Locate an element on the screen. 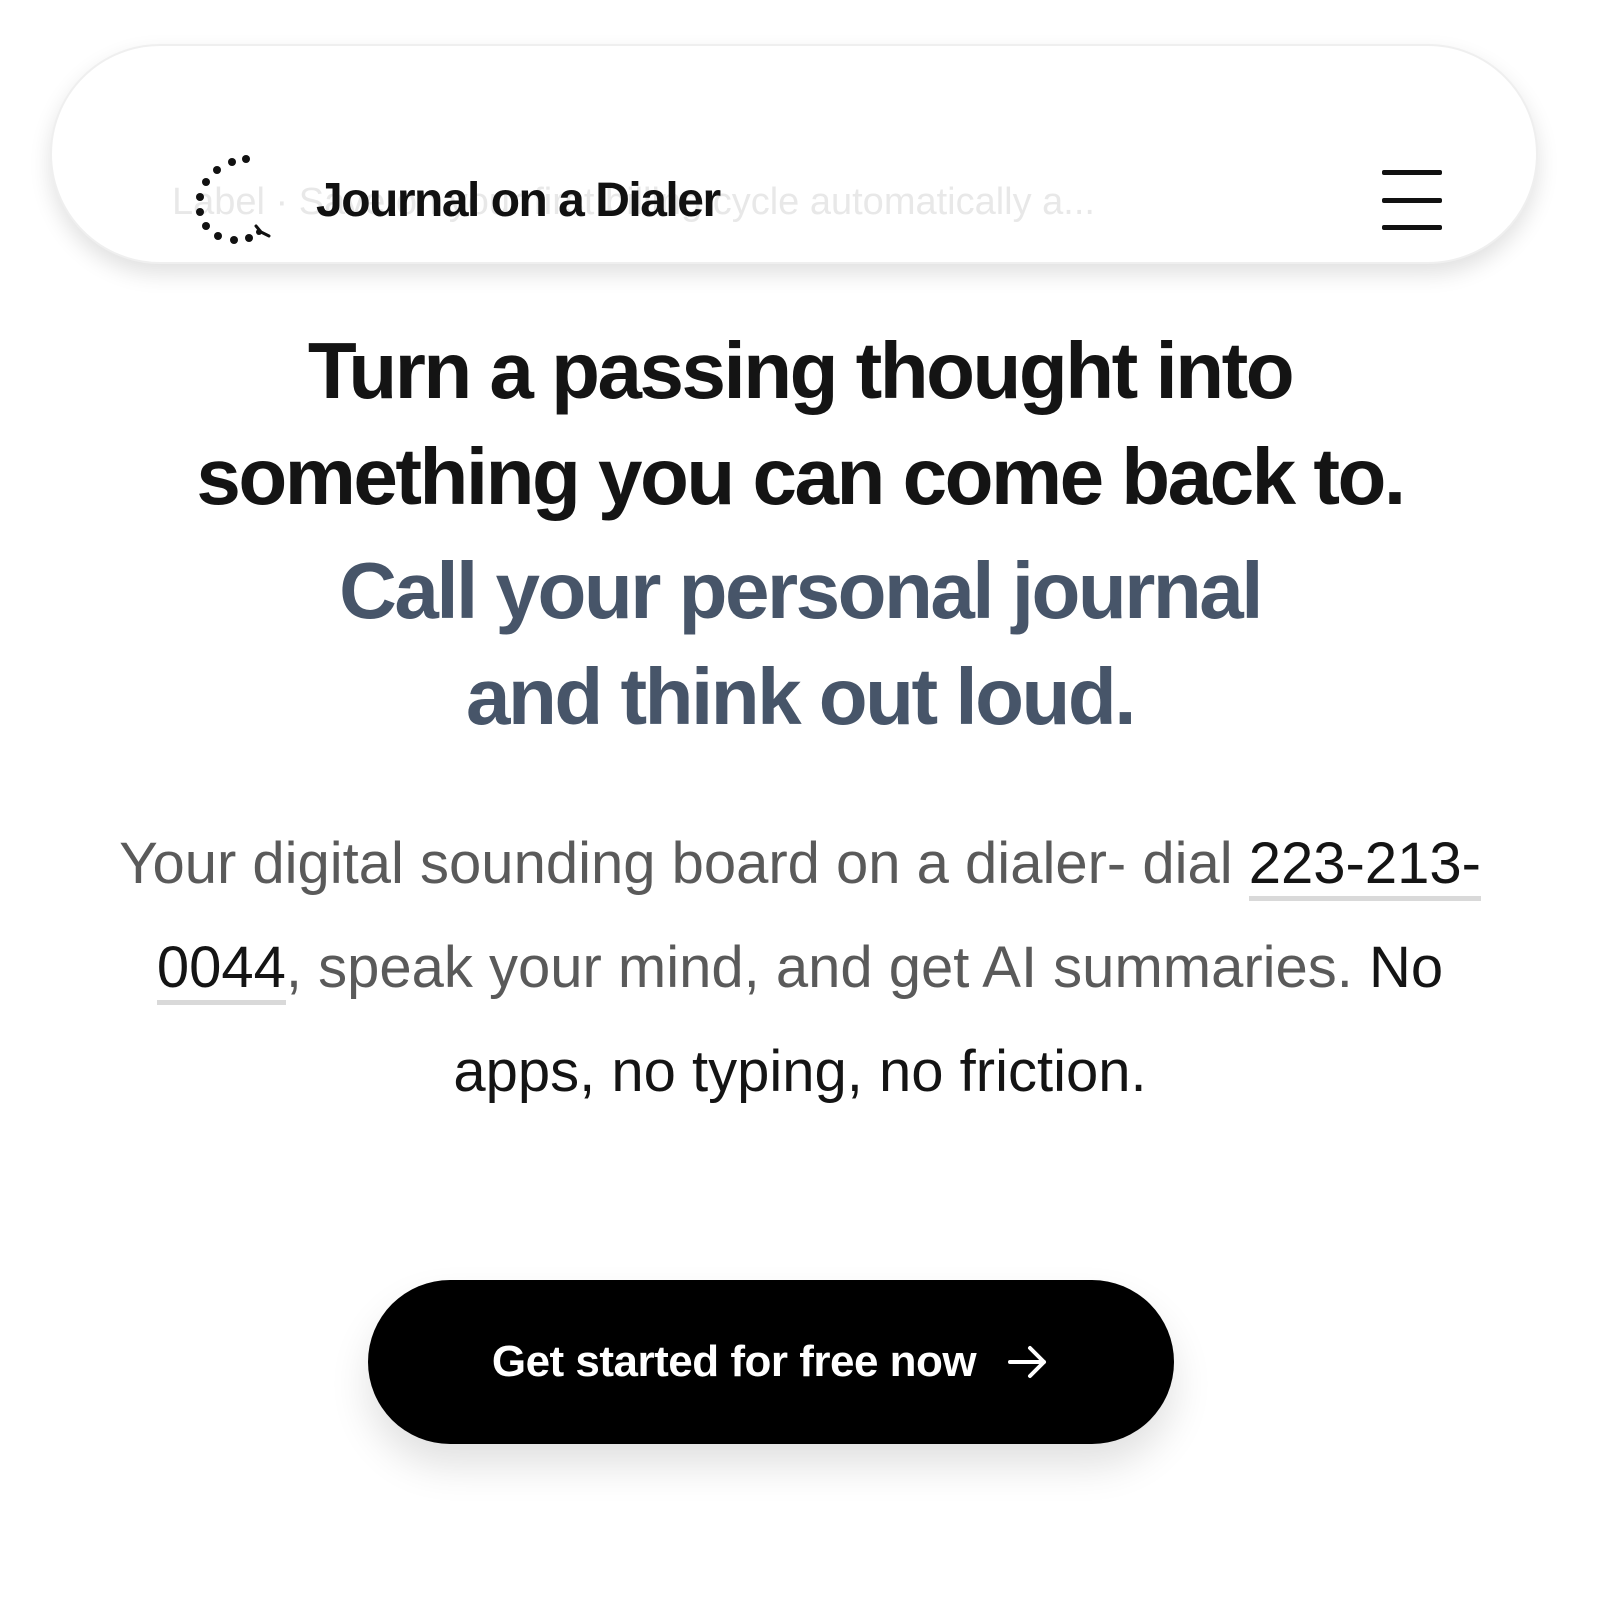  dotted-circle-logo-icon is located at coordinates (233, 199).